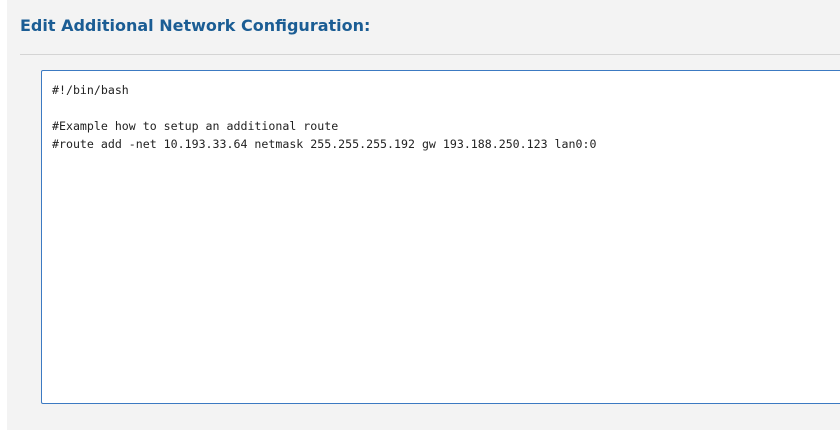 The height and width of the screenshot is (430, 840). I want to click on title-divider, so click(430, 54).